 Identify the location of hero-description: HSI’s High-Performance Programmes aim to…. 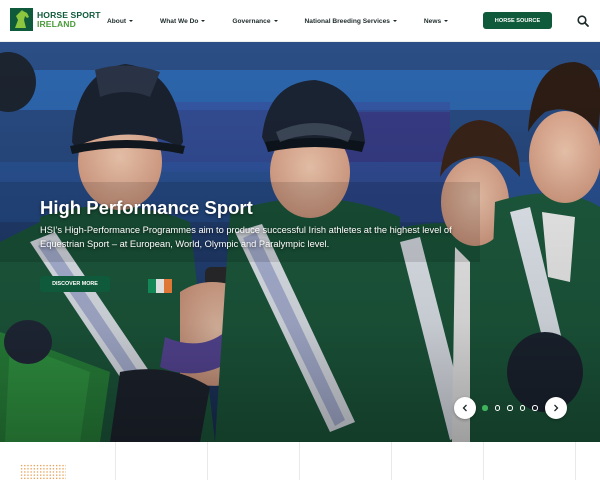
(246, 237).